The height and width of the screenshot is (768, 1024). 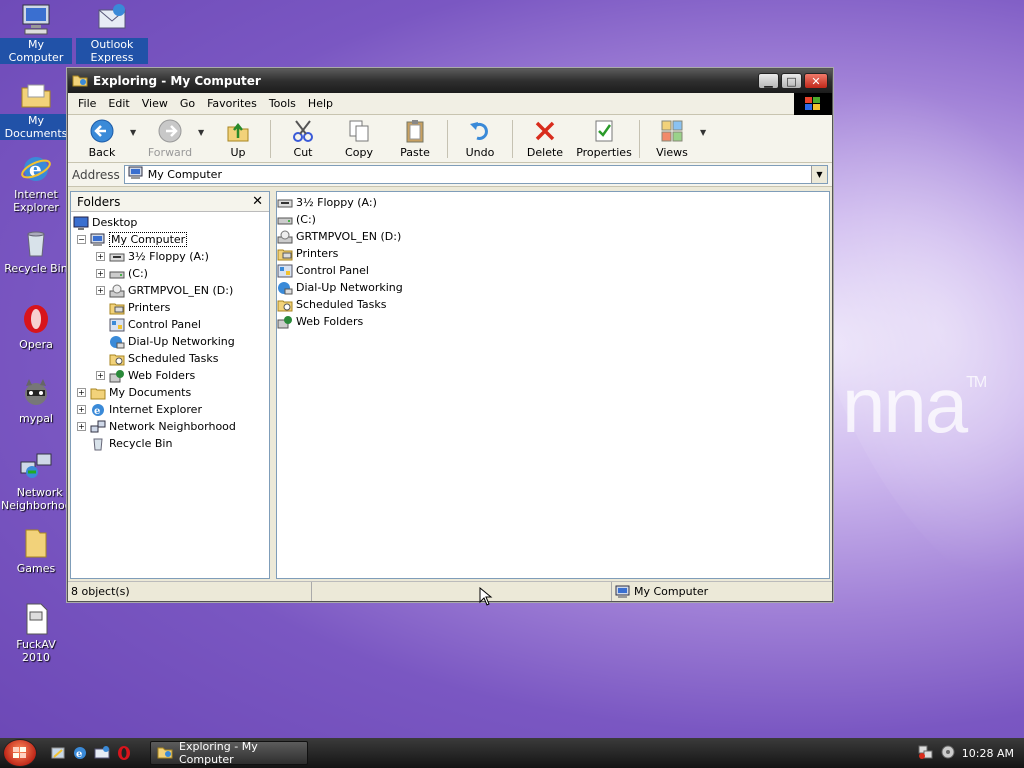 What do you see at coordinates (553, 270) in the screenshot?
I see `list-item-control-panel: Control Panel` at bounding box center [553, 270].